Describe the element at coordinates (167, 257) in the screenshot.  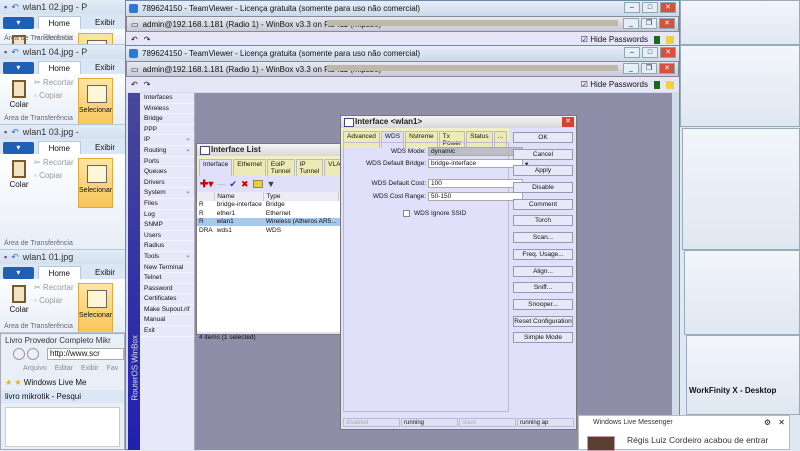
I see `menu-item: Tools` at that location.